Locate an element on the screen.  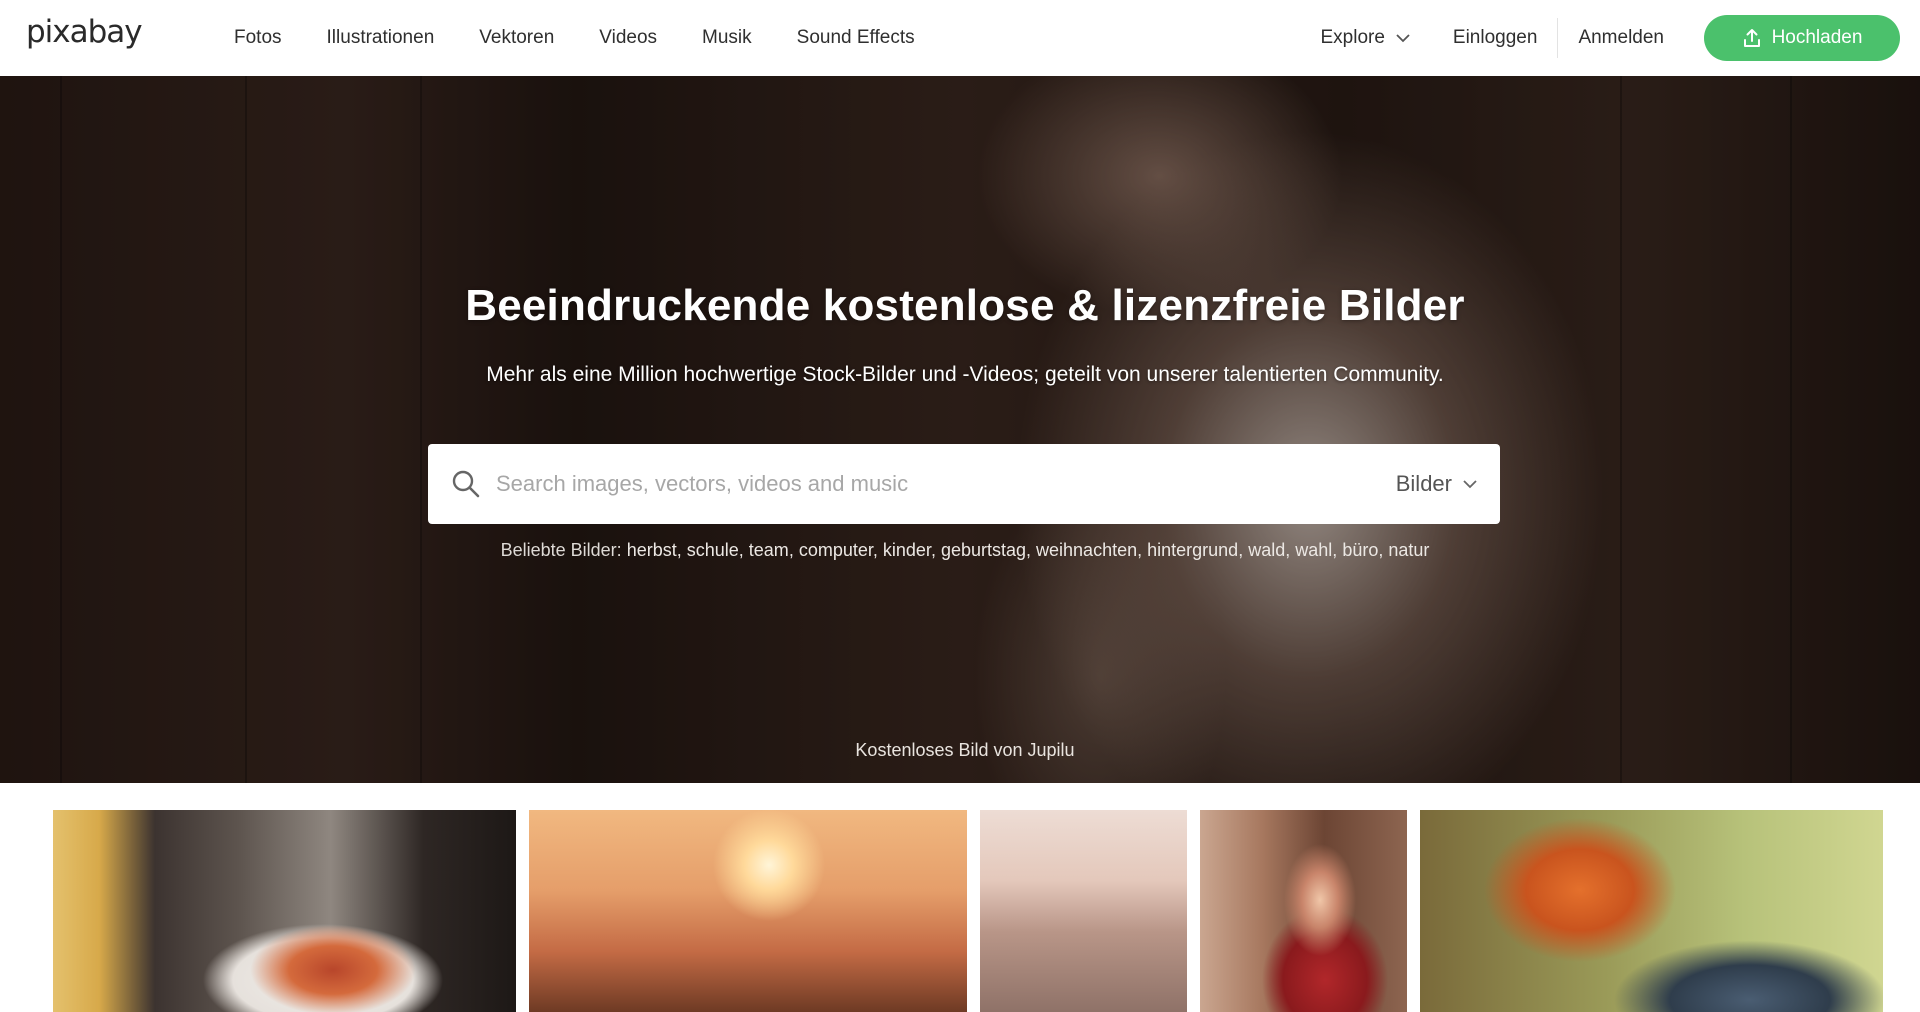
account-nav: Explore Einloggen Anmelden Hochladen is located at coordinates (1610, 38).